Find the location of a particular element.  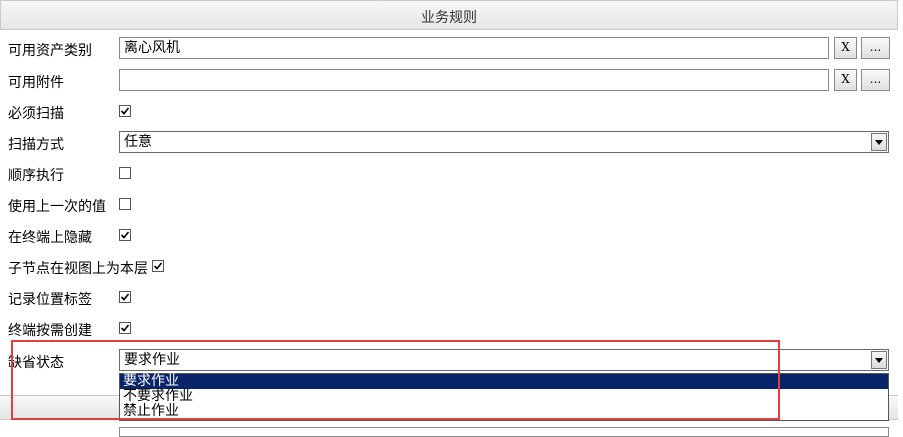

asset-category-clear-button: X is located at coordinates (845, 48).